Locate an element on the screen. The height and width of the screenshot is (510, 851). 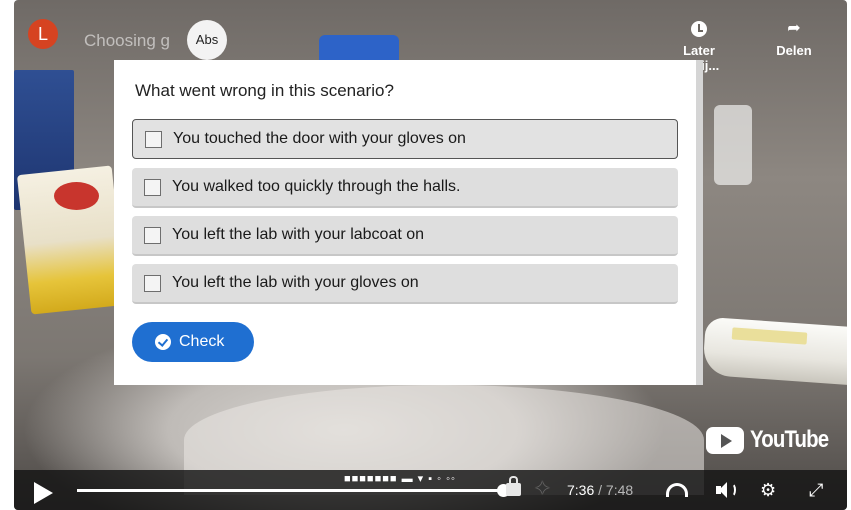
clock-icon is located at coordinates (699, 29).